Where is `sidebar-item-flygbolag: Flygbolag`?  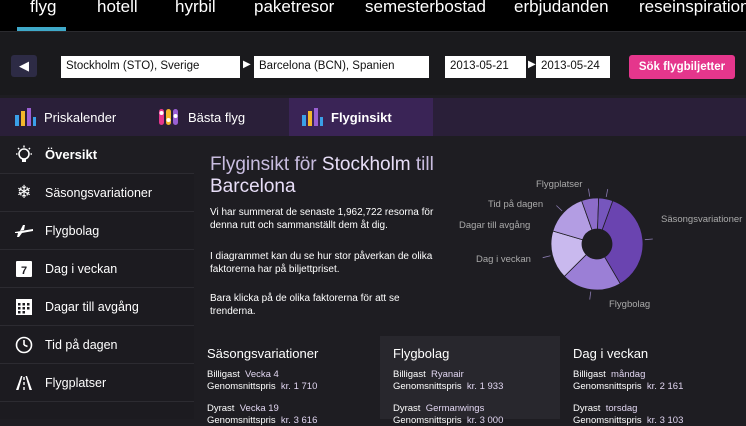
sidebar-item-flygbolag: Flygbolag is located at coordinates (97, 231).